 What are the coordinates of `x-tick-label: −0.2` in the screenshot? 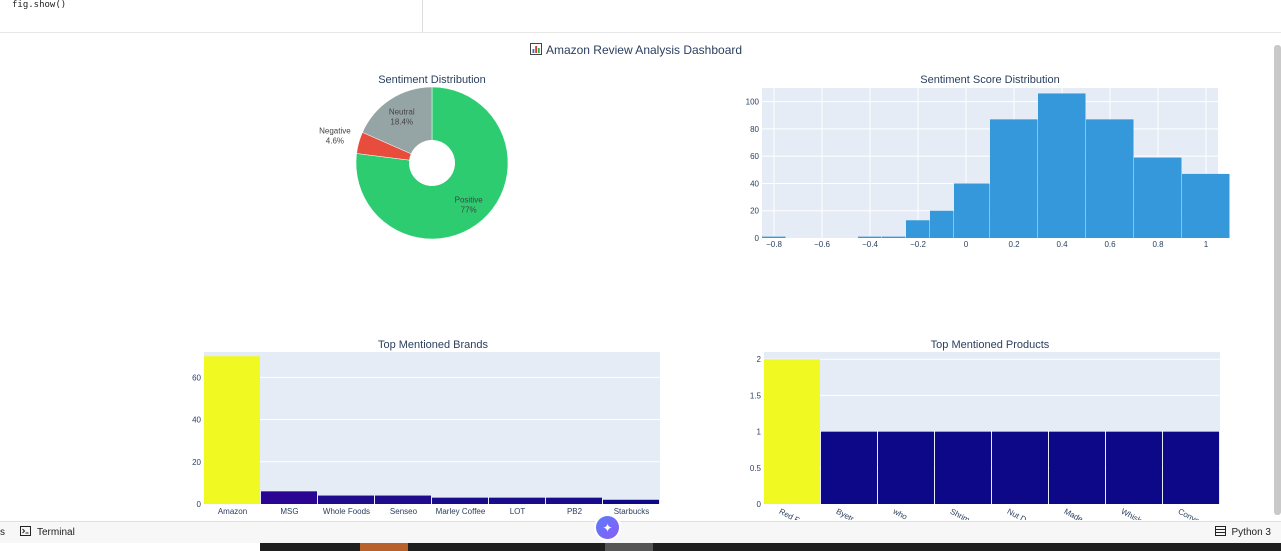 It's located at (918, 244).